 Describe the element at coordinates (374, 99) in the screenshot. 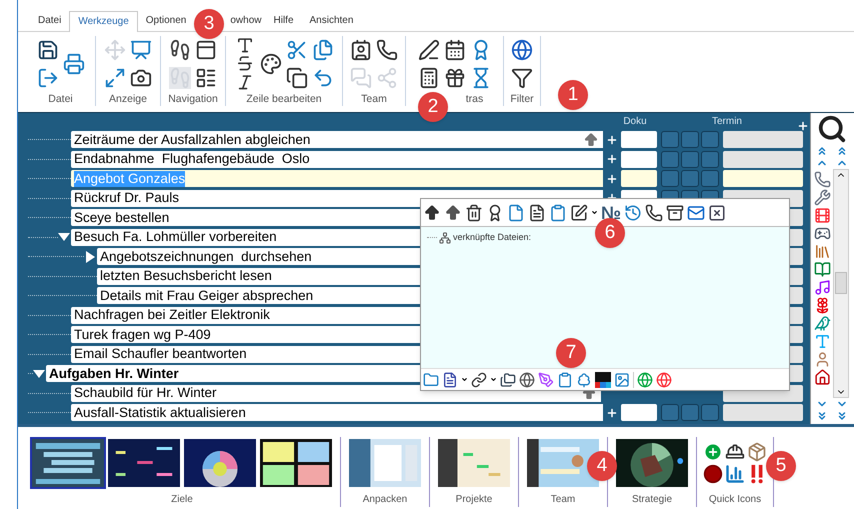

I see `group-label: Team` at that location.